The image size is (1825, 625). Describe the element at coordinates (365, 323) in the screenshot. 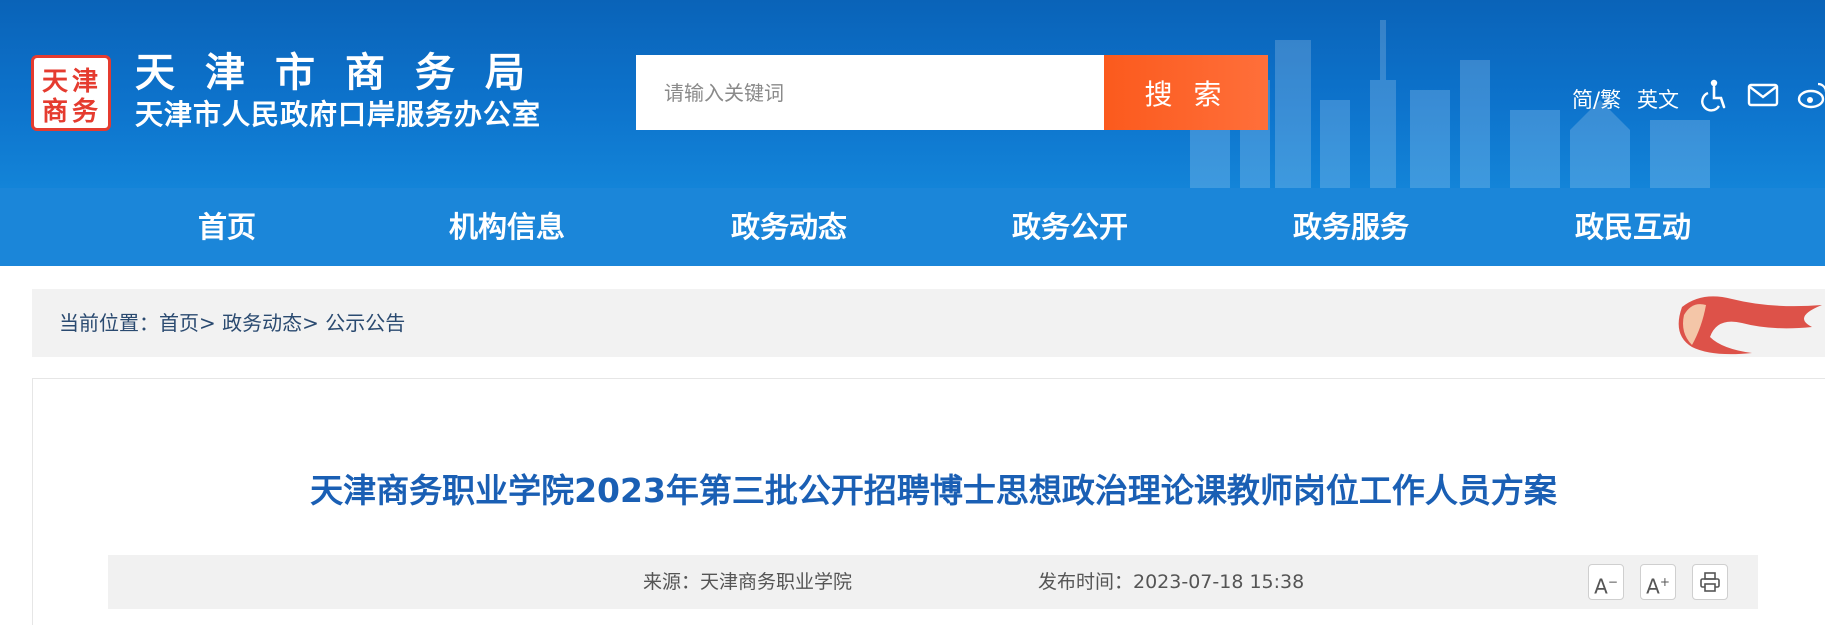

I see `breadcrumb-announcements: 公示公告` at that location.